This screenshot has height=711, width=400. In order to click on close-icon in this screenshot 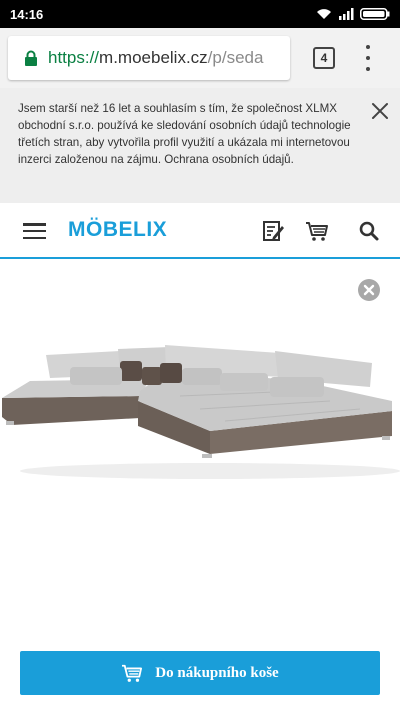, I will do `click(380, 111)`.